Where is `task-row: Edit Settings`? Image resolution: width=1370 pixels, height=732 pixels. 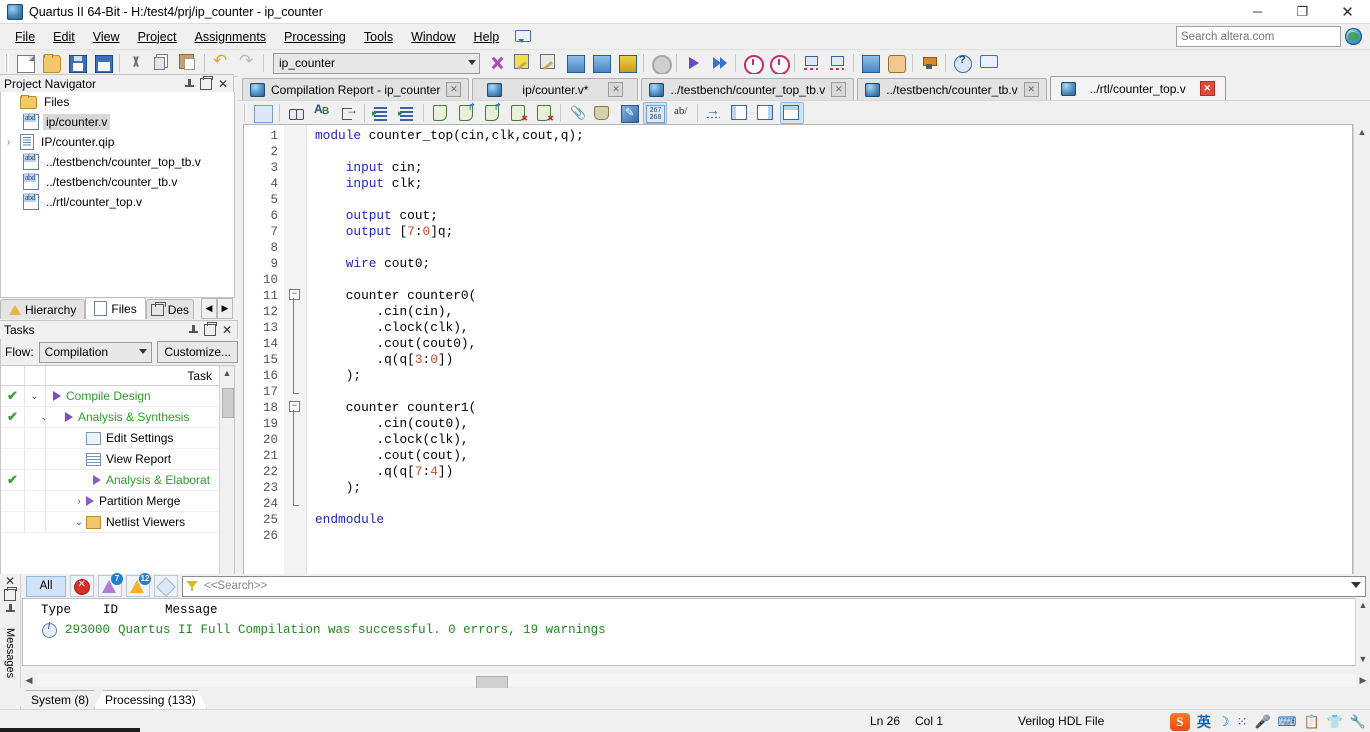
task-row: Edit Settings is located at coordinates (117, 438).